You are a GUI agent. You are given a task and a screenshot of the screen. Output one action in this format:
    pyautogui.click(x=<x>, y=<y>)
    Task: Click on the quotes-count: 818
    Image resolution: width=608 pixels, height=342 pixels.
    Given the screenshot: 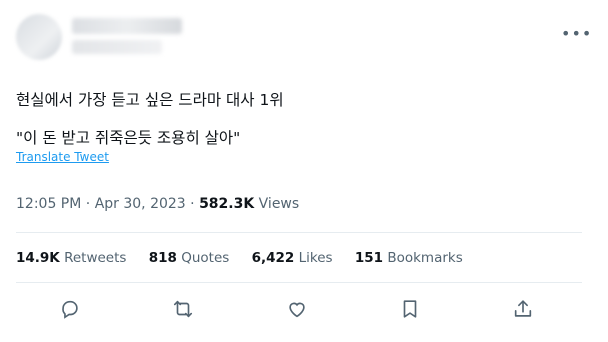 What is the action you would take?
    pyautogui.click(x=162, y=258)
    